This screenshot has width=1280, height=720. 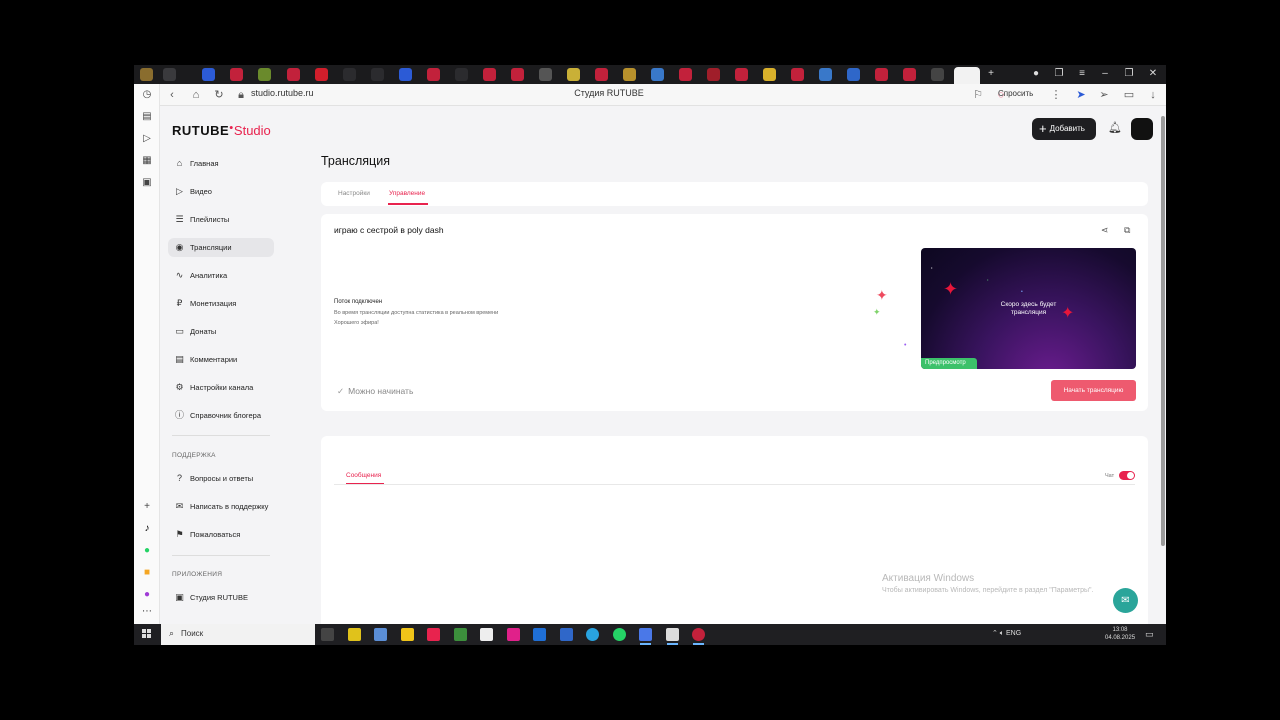 I want to click on notes-icon: ▤, so click(x=147, y=117).